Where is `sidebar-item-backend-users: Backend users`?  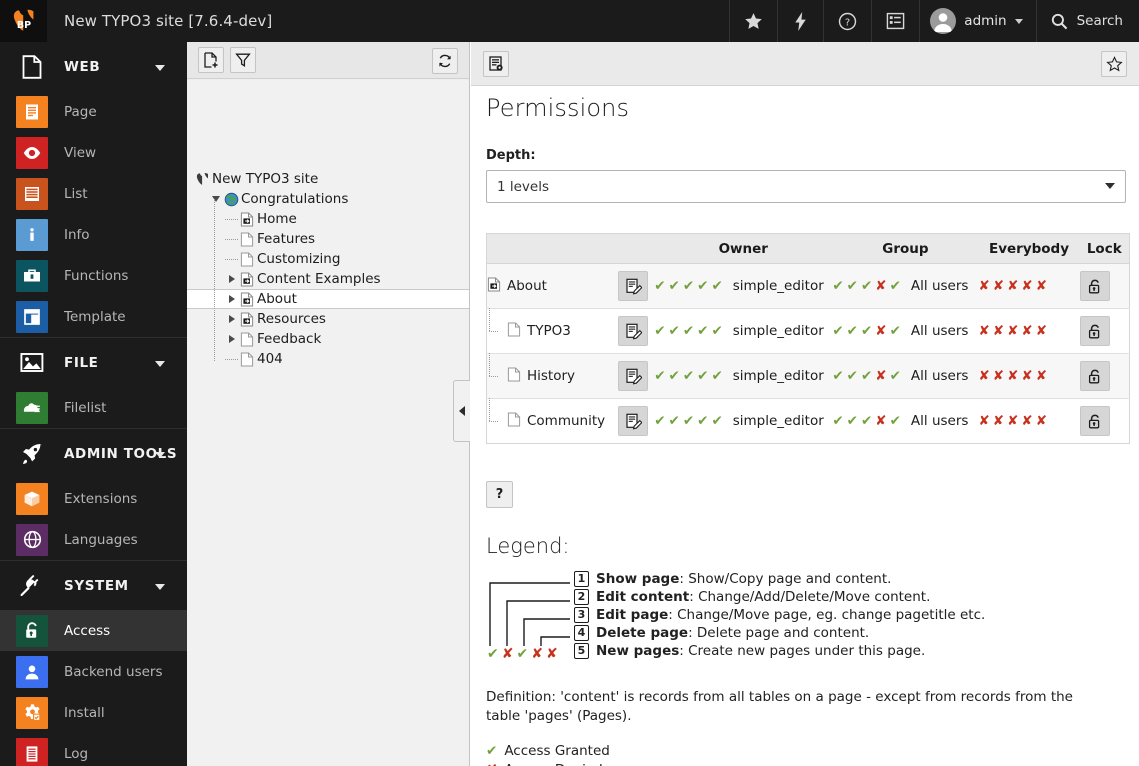 sidebar-item-backend-users: Backend users is located at coordinates (93, 671).